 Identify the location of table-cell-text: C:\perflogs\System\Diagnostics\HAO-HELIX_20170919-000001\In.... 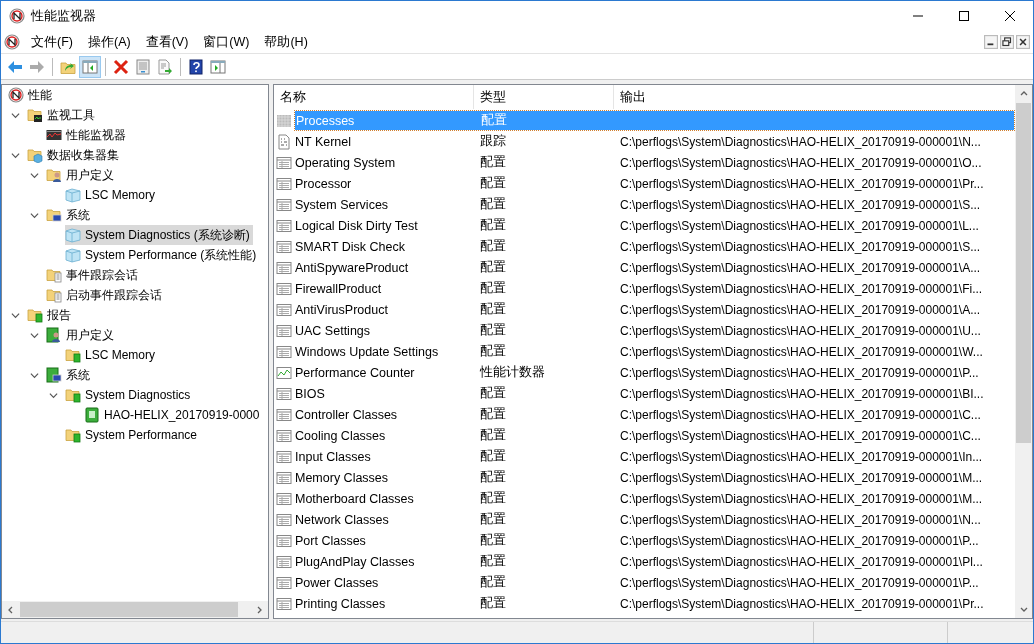
(801, 457).